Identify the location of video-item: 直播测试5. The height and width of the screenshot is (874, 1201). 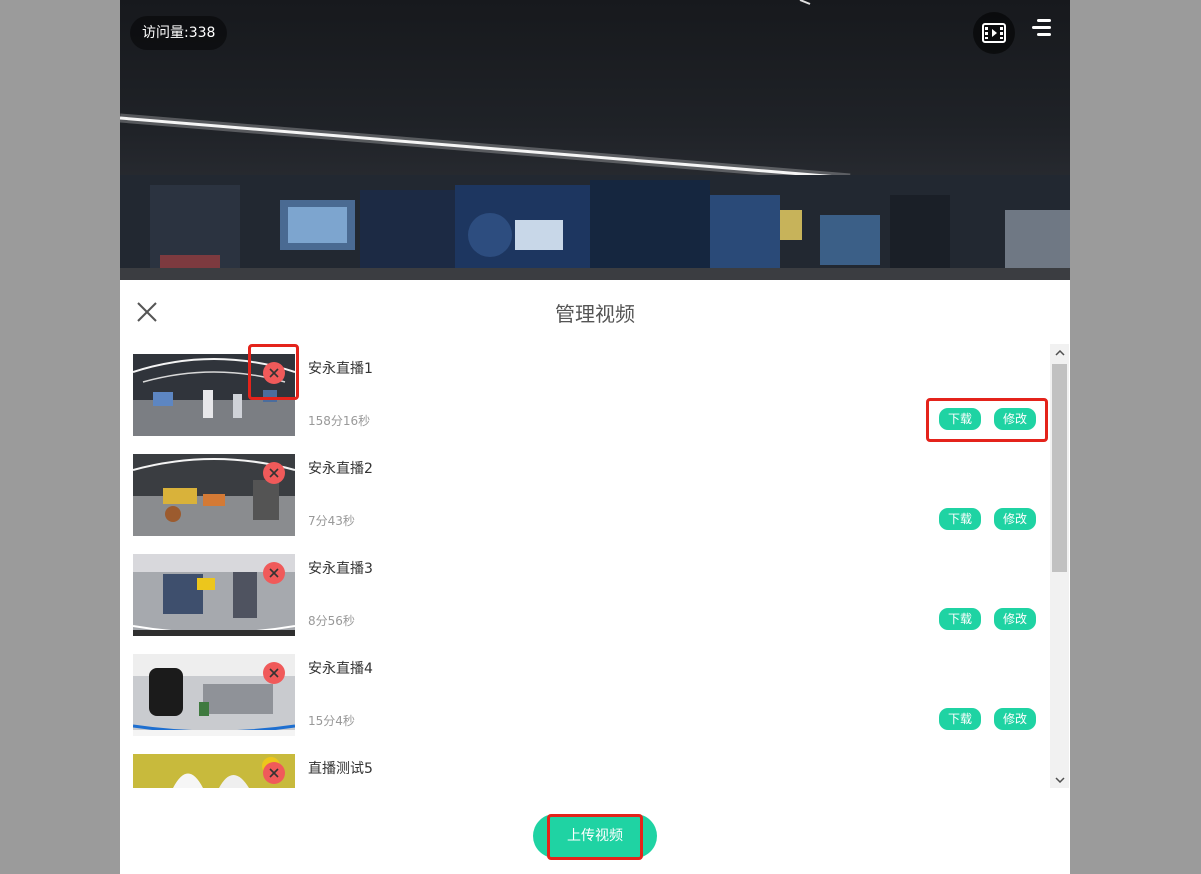
(590, 771).